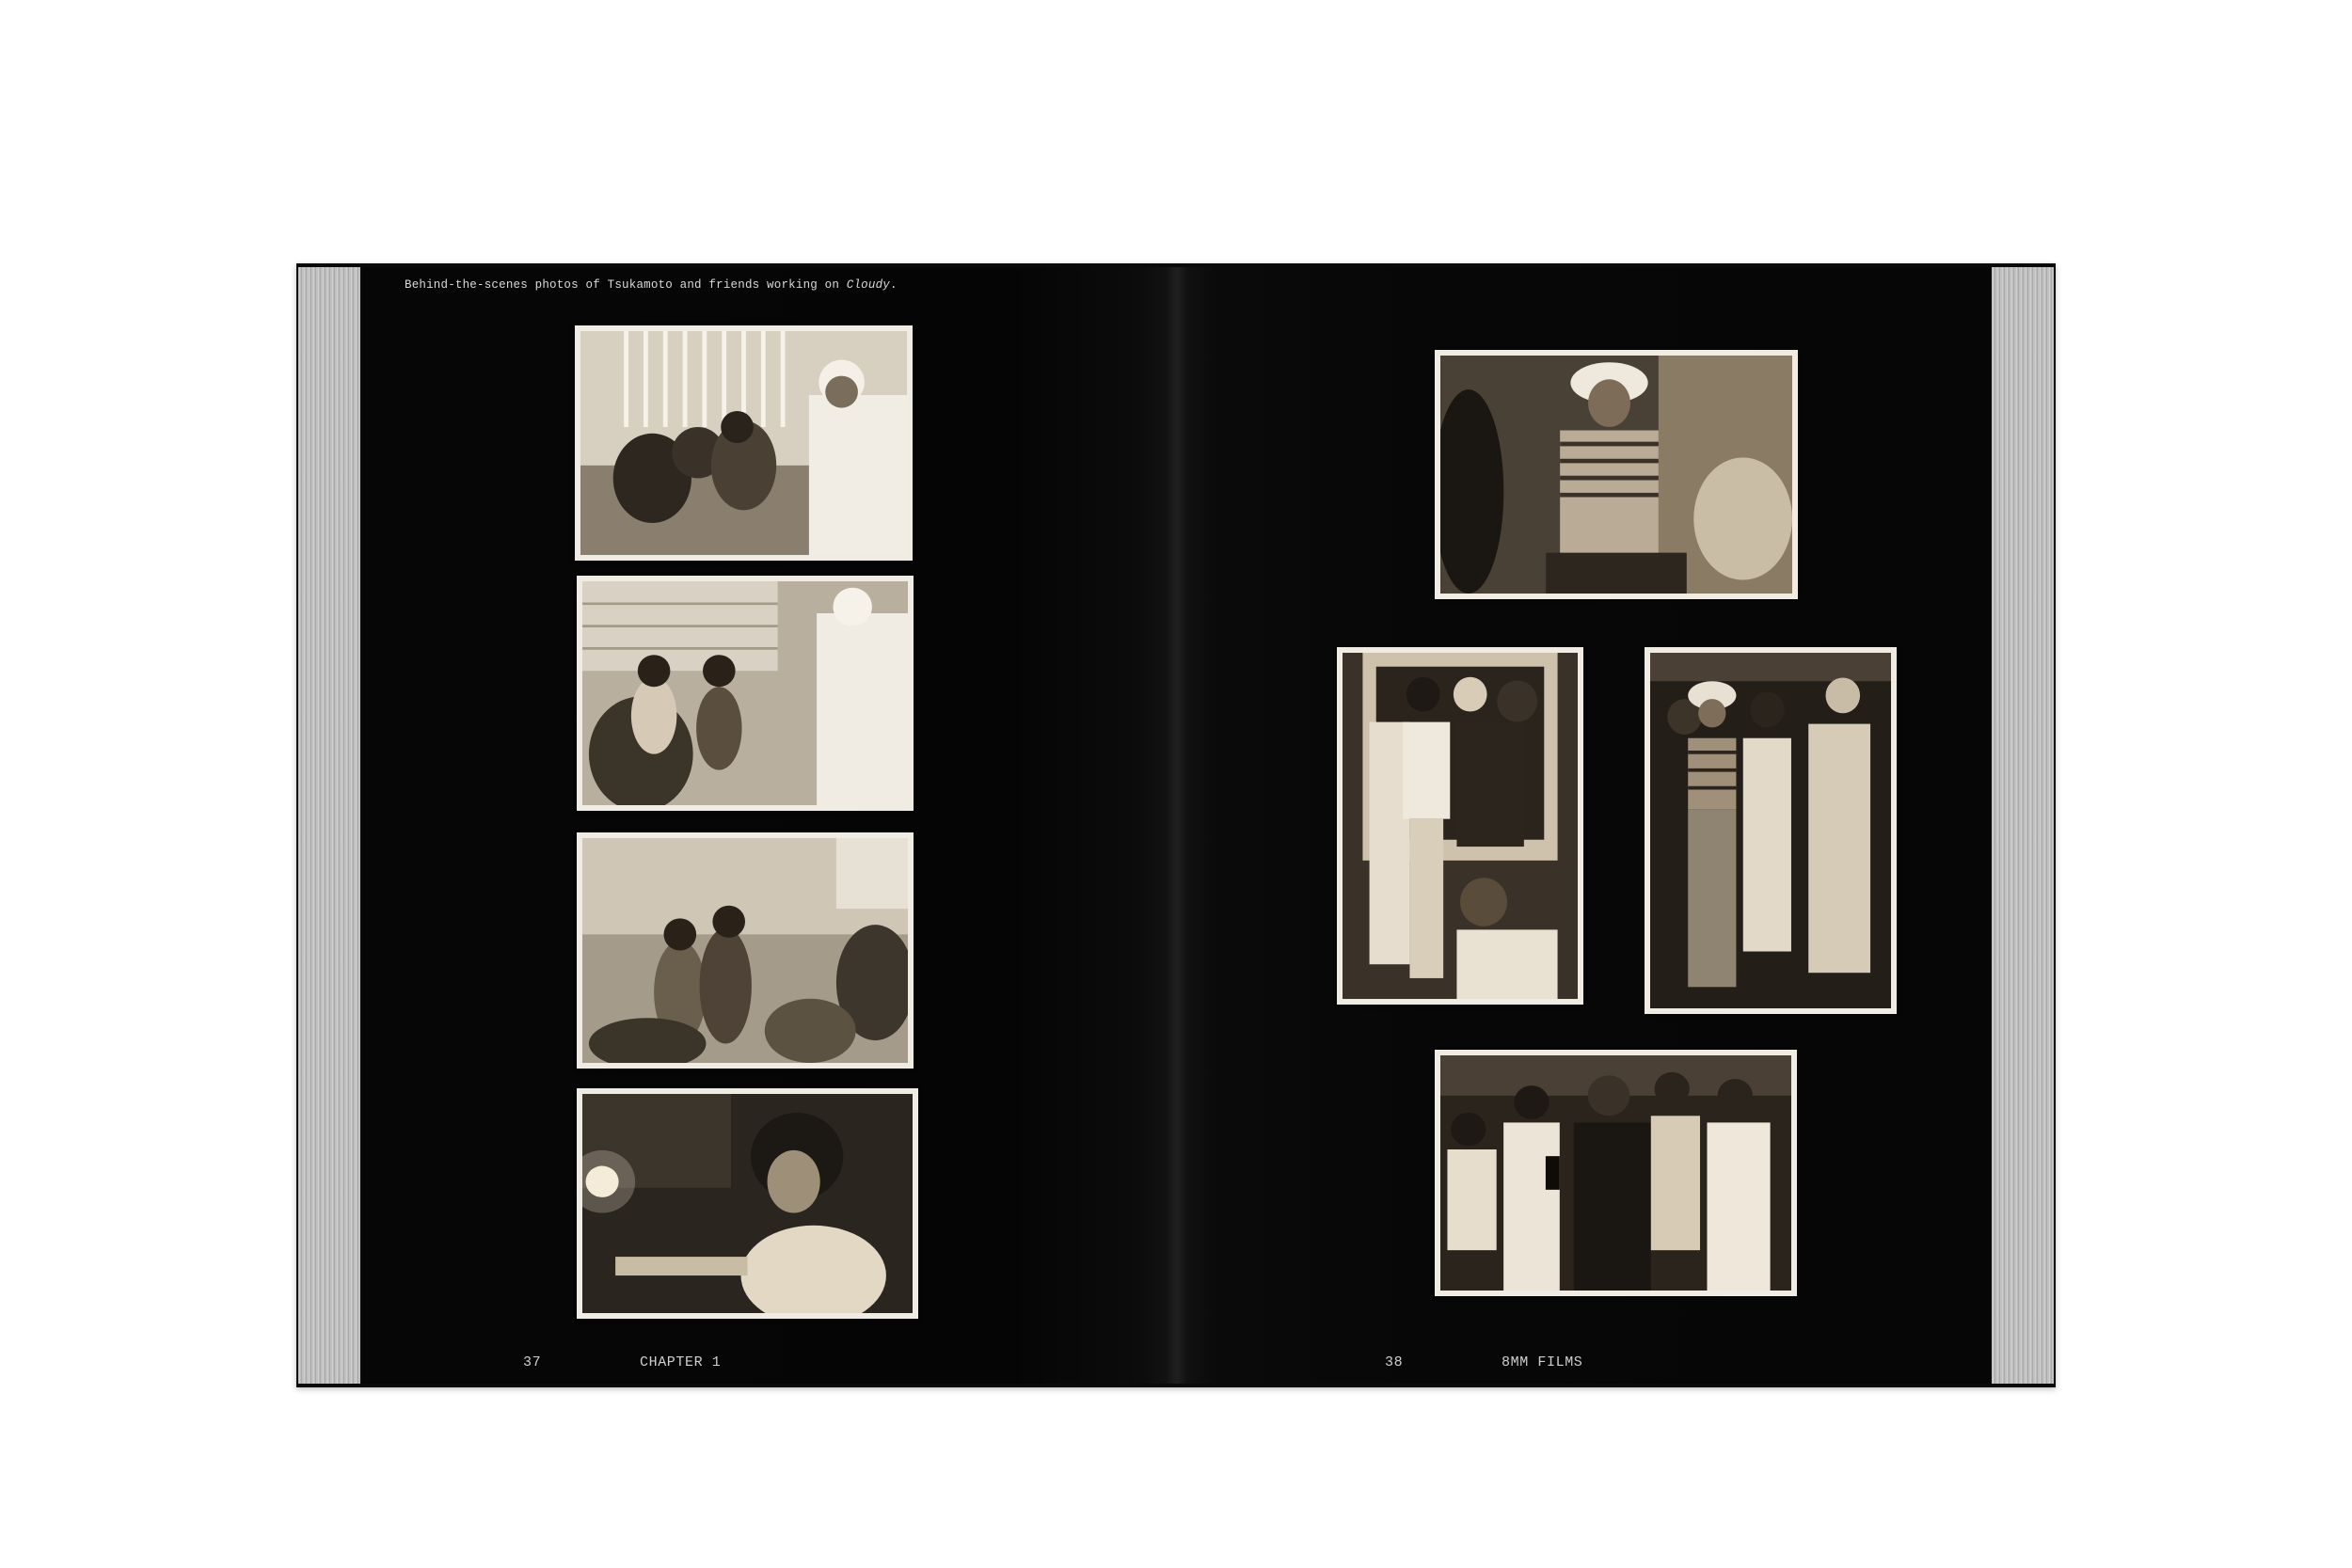 The width and height of the screenshot is (2352, 1568). Describe the element at coordinates (329, 826) in the screenshot. I see `page-edges-left` at that location.